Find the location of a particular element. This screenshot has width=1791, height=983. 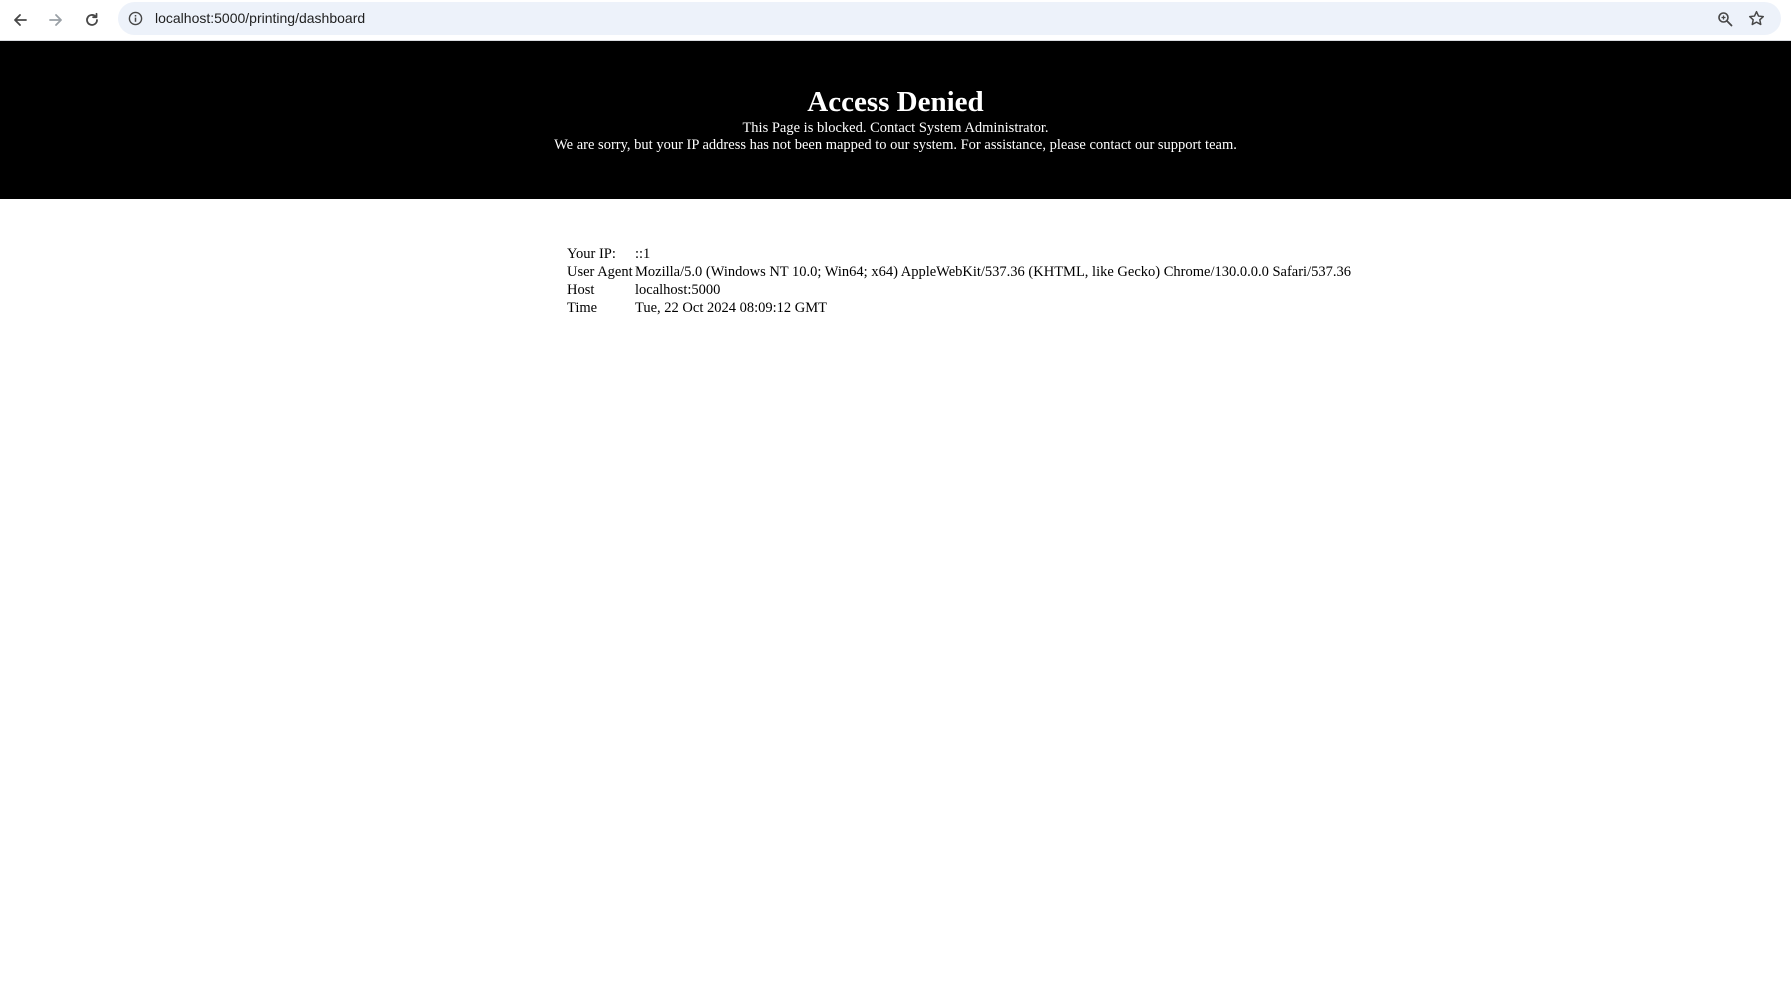

address-bar: localhost:5000/printing/dashboard is located at coordinates (949, 18).